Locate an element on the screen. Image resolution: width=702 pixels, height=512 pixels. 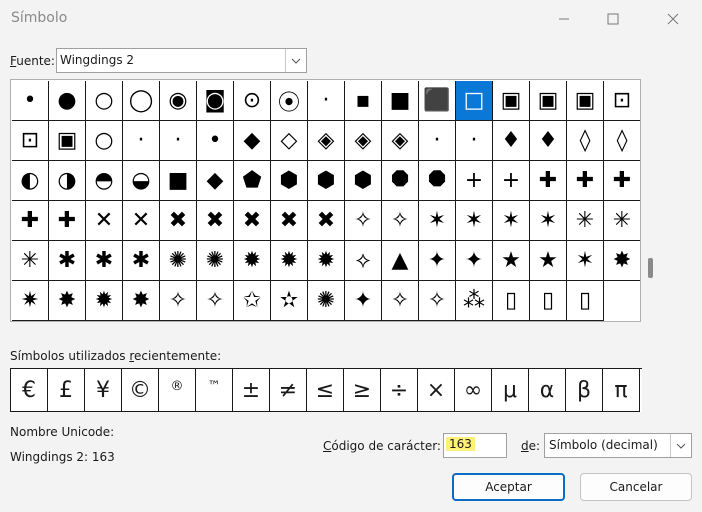
symbol-cell: ■ is located at coordinates (400, 101).